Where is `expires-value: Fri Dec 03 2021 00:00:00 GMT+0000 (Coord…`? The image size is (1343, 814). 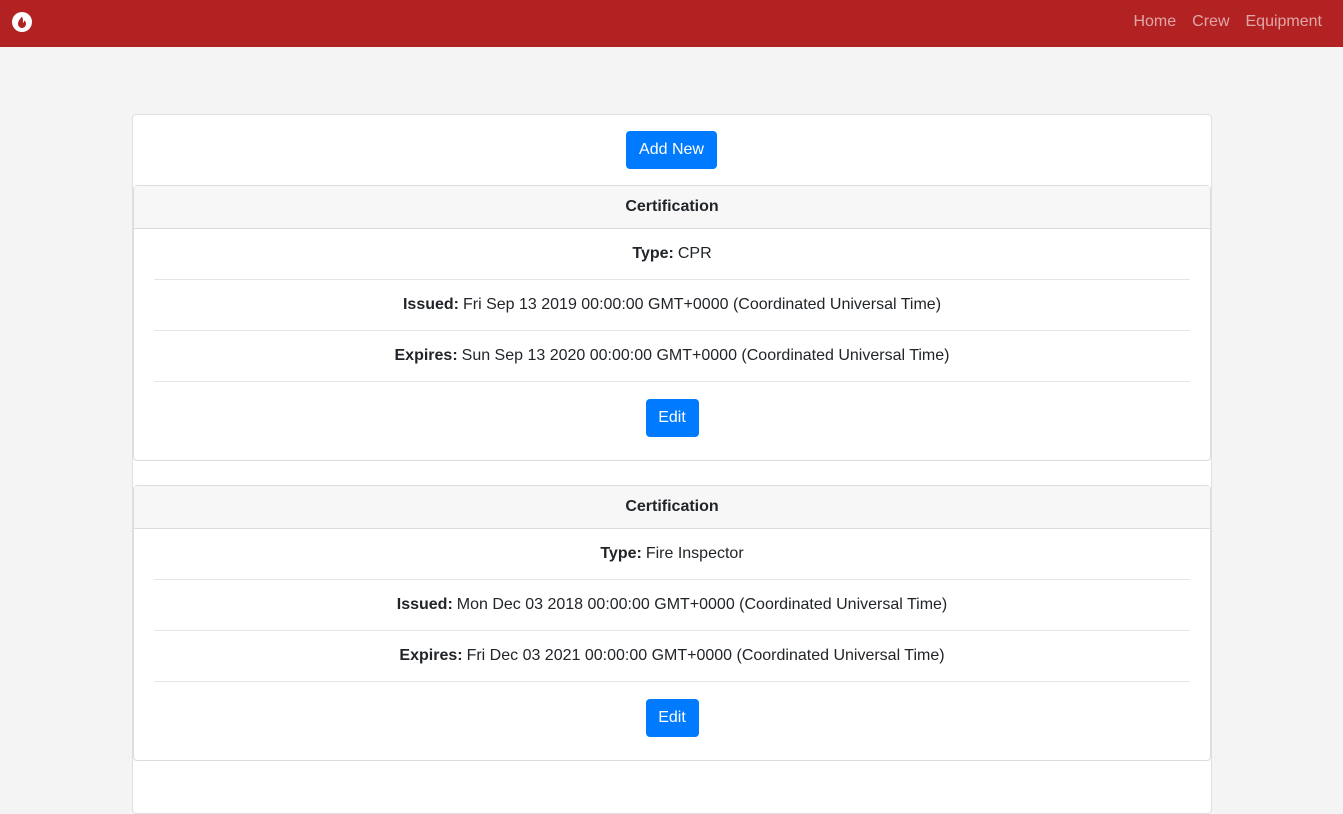
expires-value: Fri Dec 03 2021 00:00:00 GMT+0000 (Coord… is located at coordinates (705, 655).